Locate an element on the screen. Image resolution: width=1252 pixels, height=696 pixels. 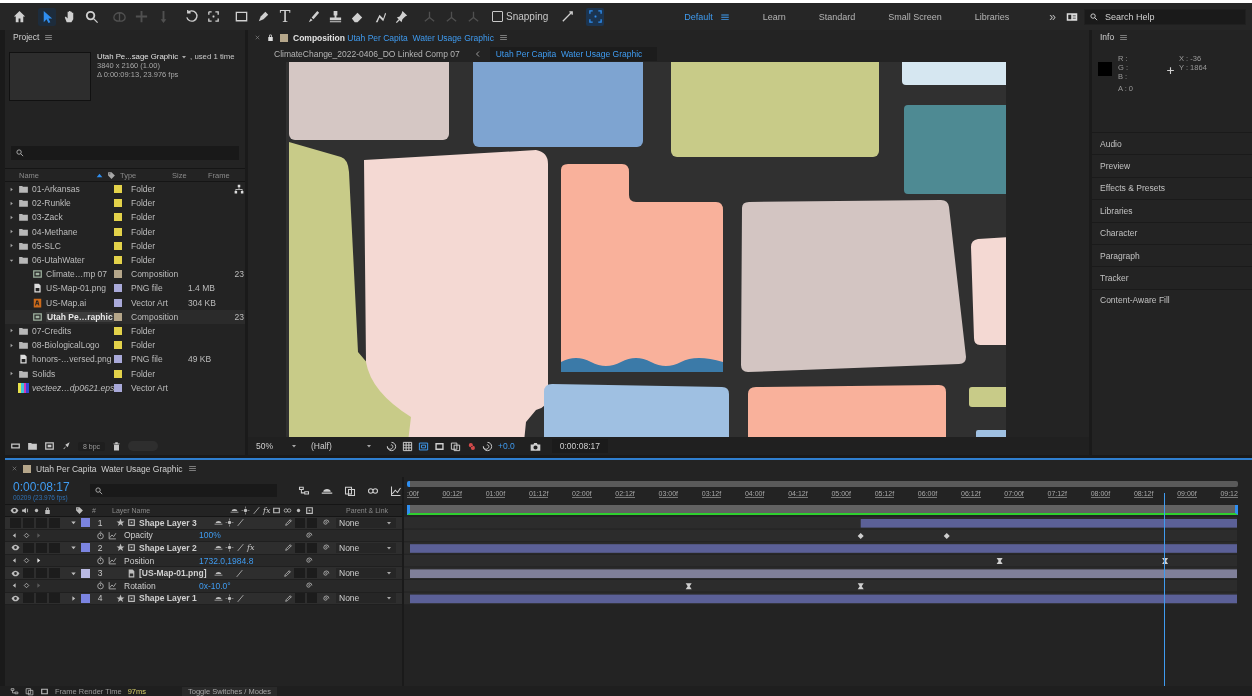
region-icon is located at coordinates (423, 446).